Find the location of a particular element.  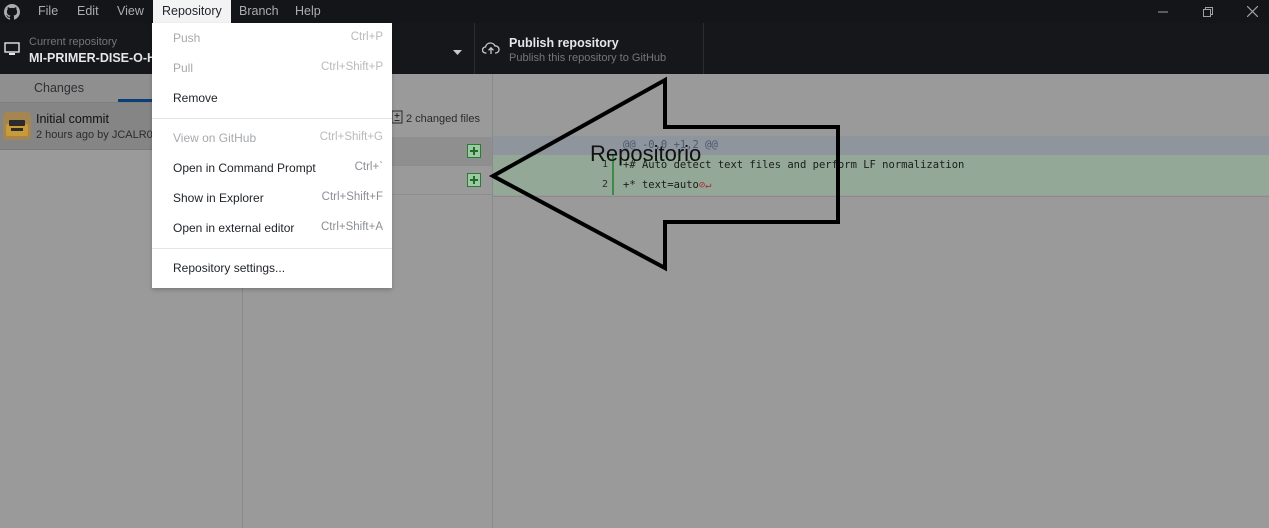

file-diff-icon is located at coordinates (397, 118).